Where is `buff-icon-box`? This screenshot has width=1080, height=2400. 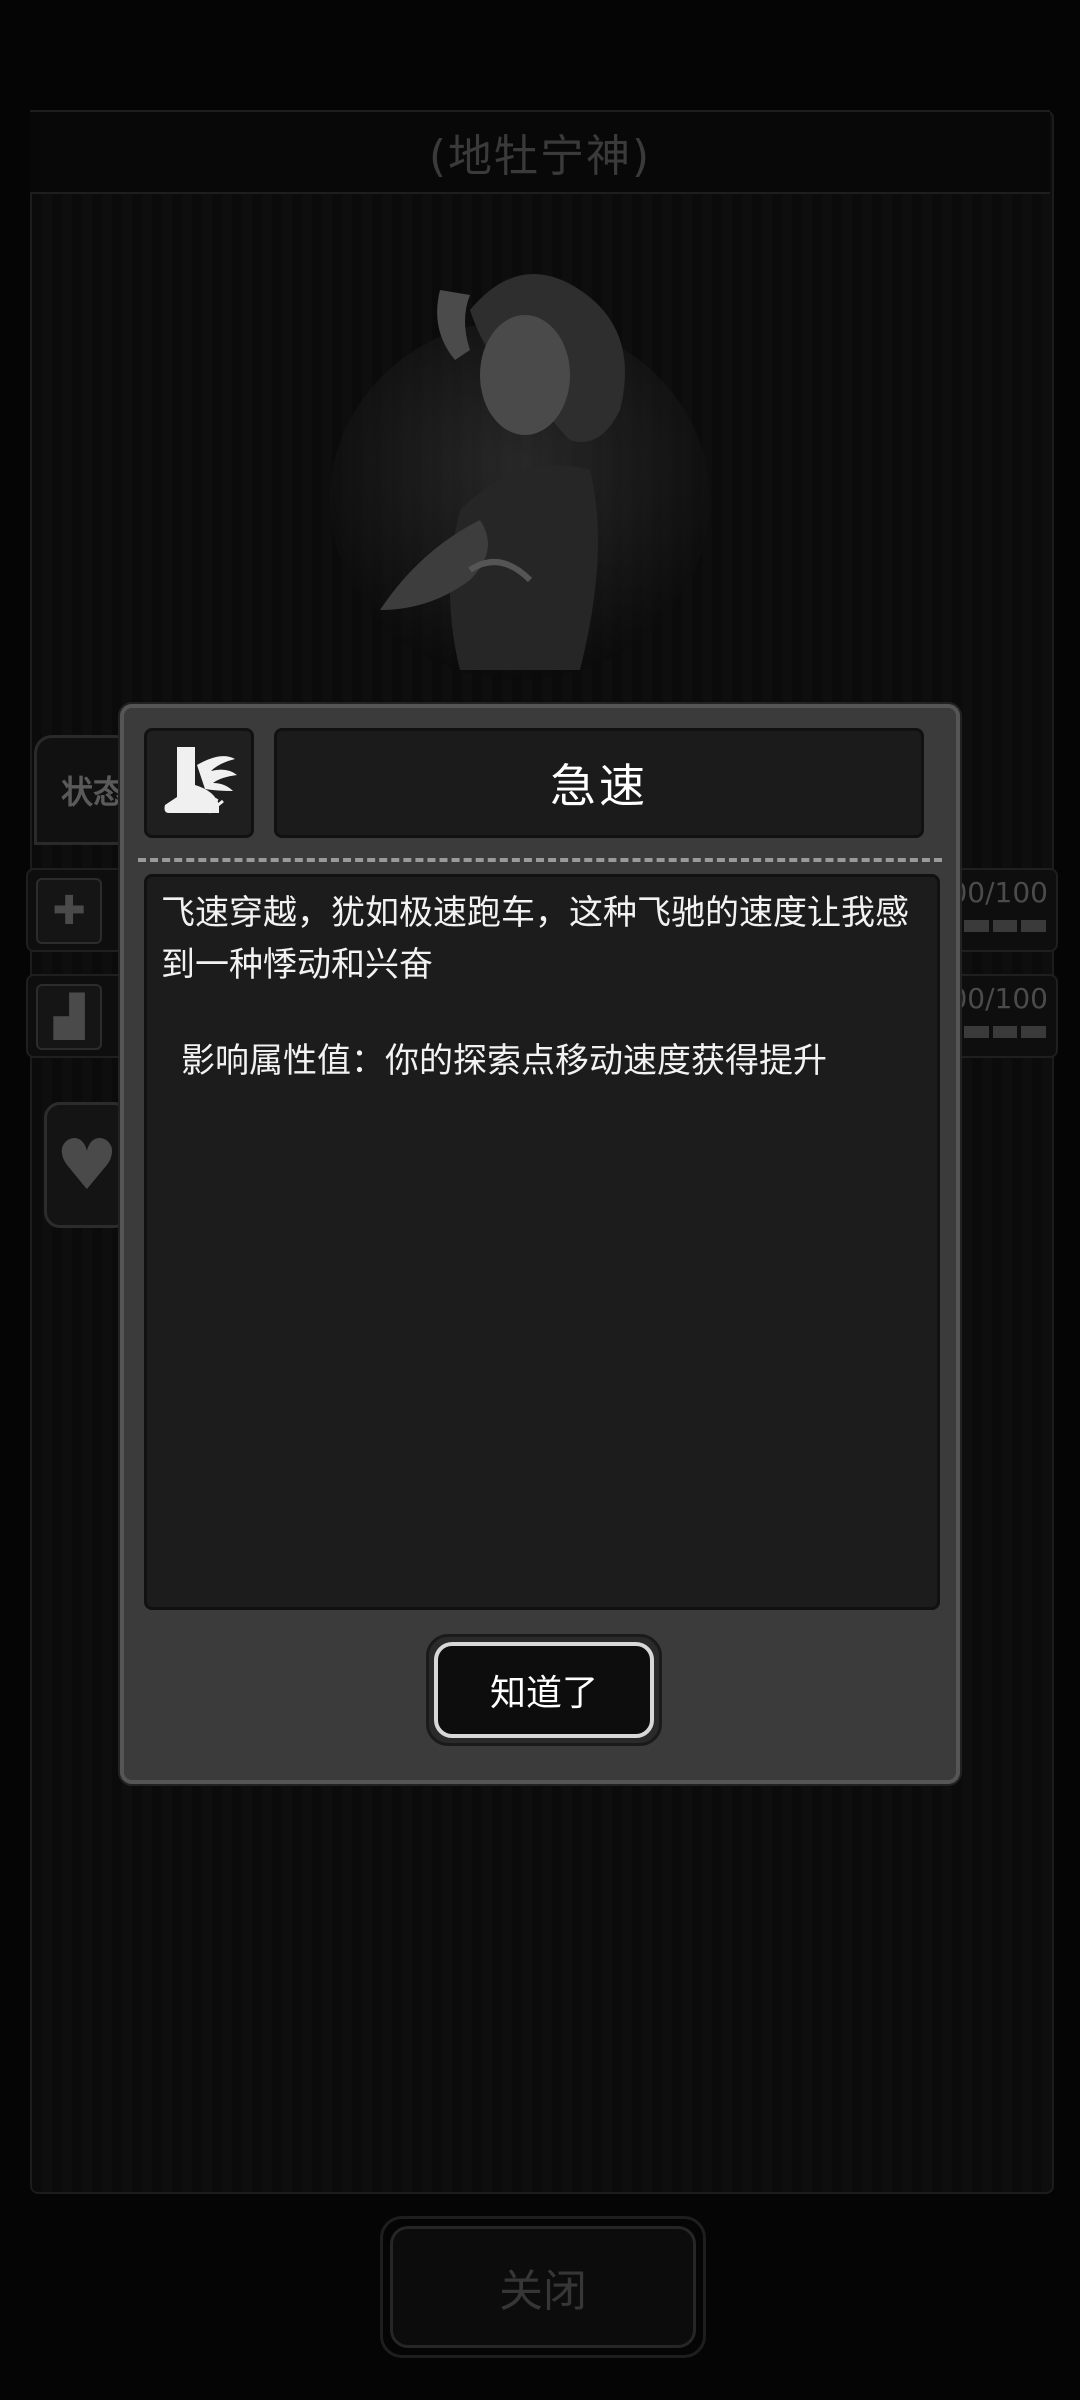
buff-icon-box is located at coordinates (199, 783).